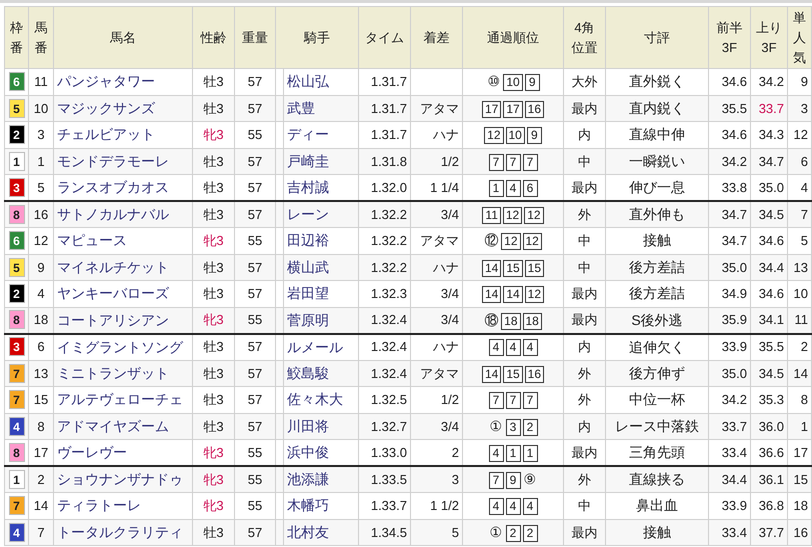 The height and width of the screenshot is (547, 812). I want to click on column-header: タイム, so click(384, 37).